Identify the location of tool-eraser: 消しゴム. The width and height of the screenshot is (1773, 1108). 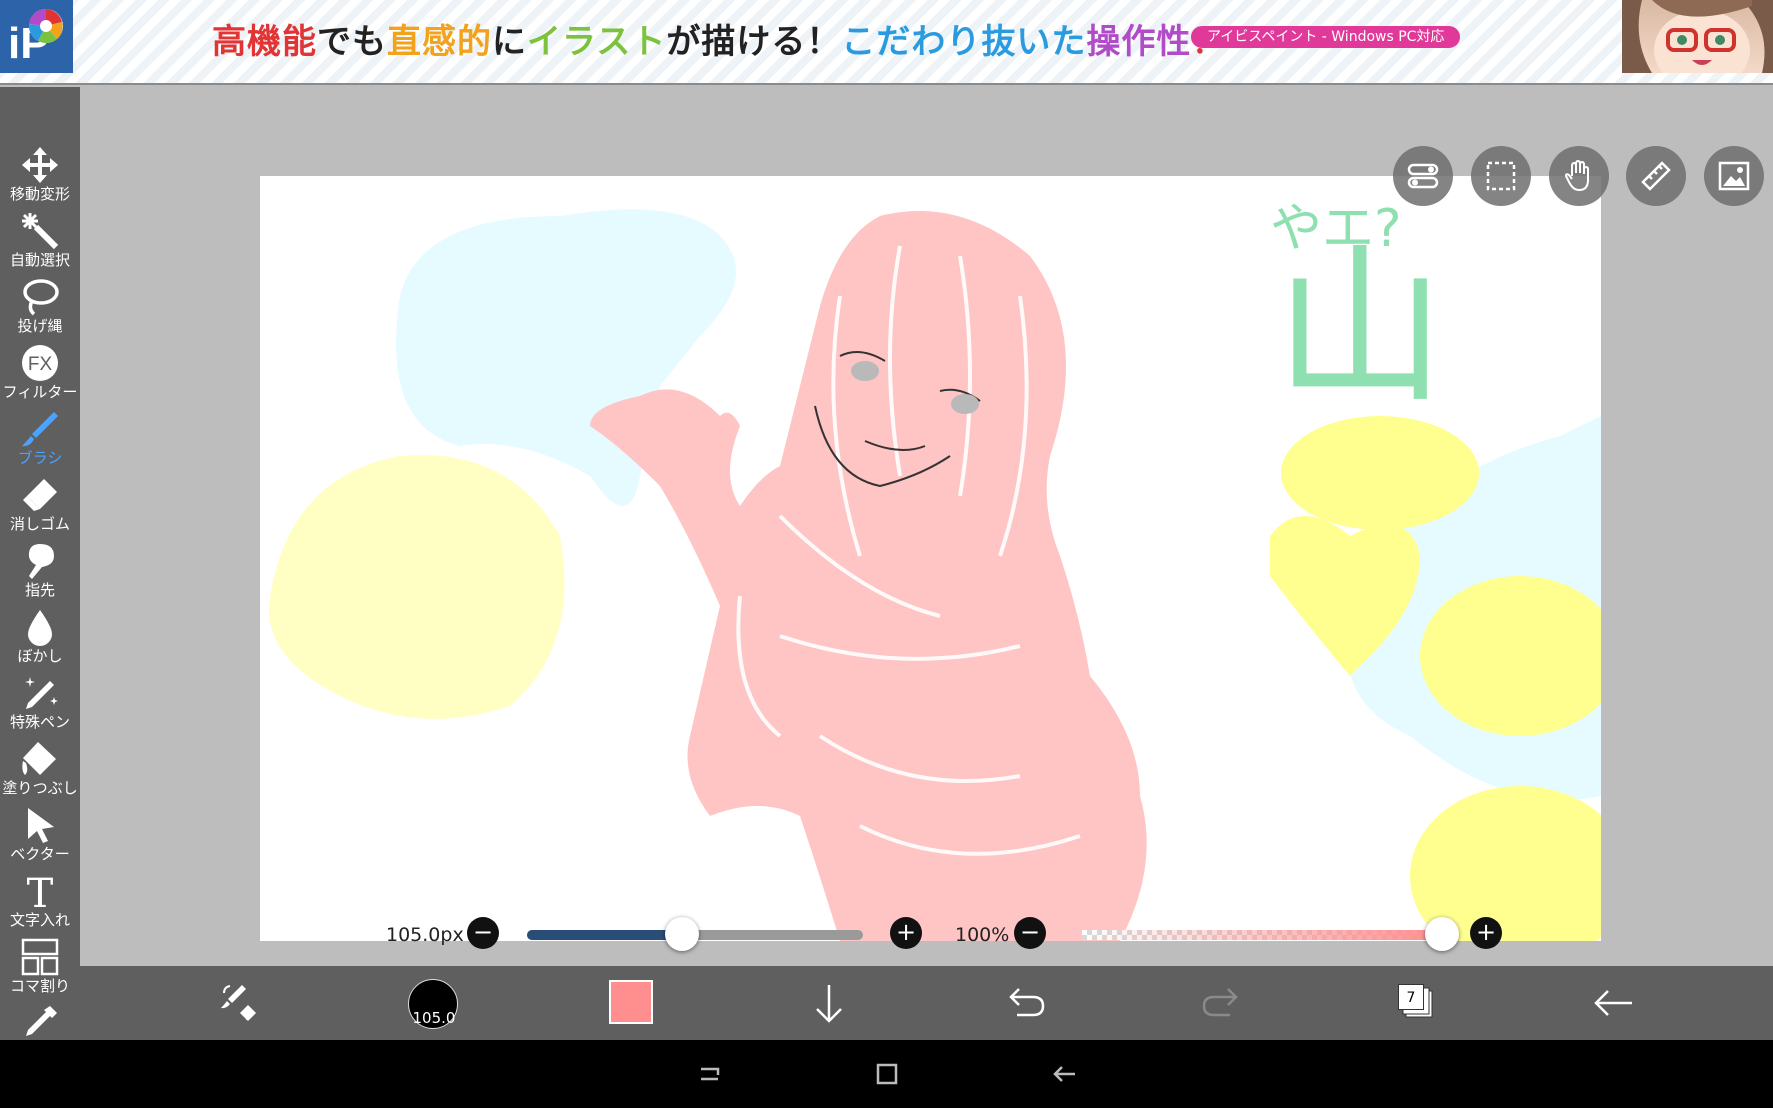
(40, 504).